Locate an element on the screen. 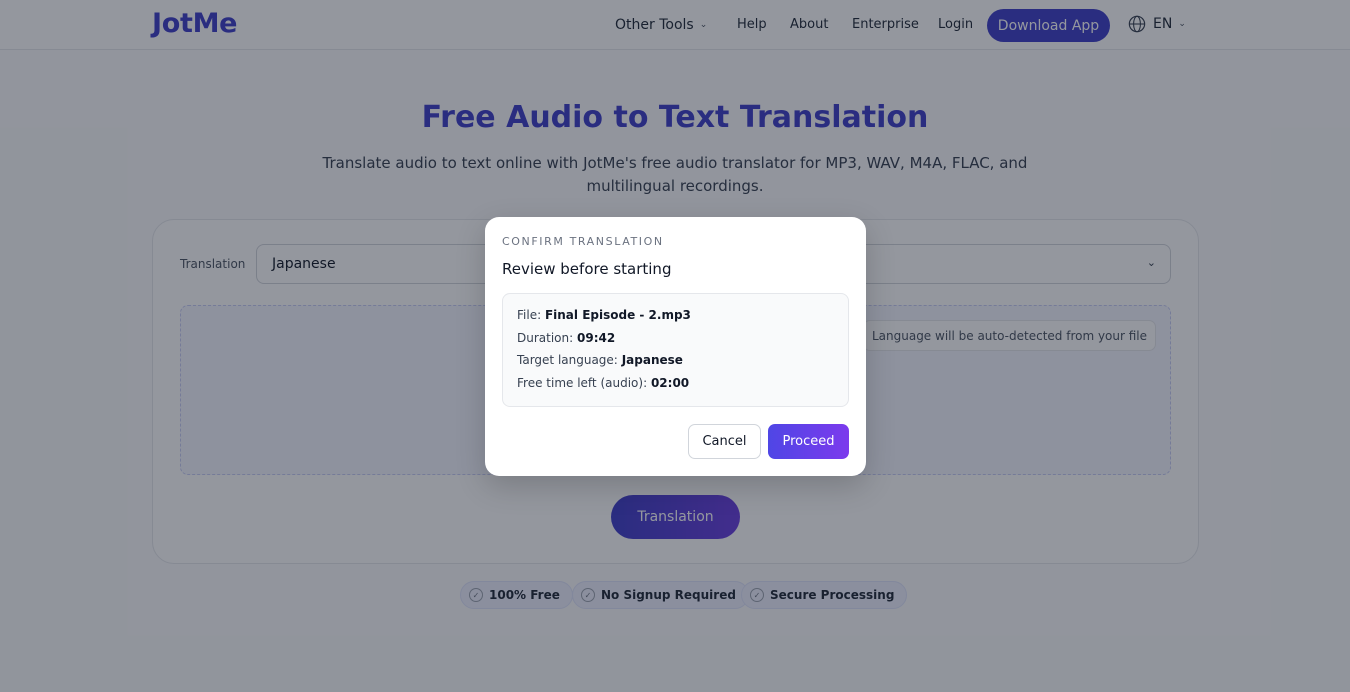 The image size is (1350, 692). target-language-label: Target language: is located at coordinates (567, 360).